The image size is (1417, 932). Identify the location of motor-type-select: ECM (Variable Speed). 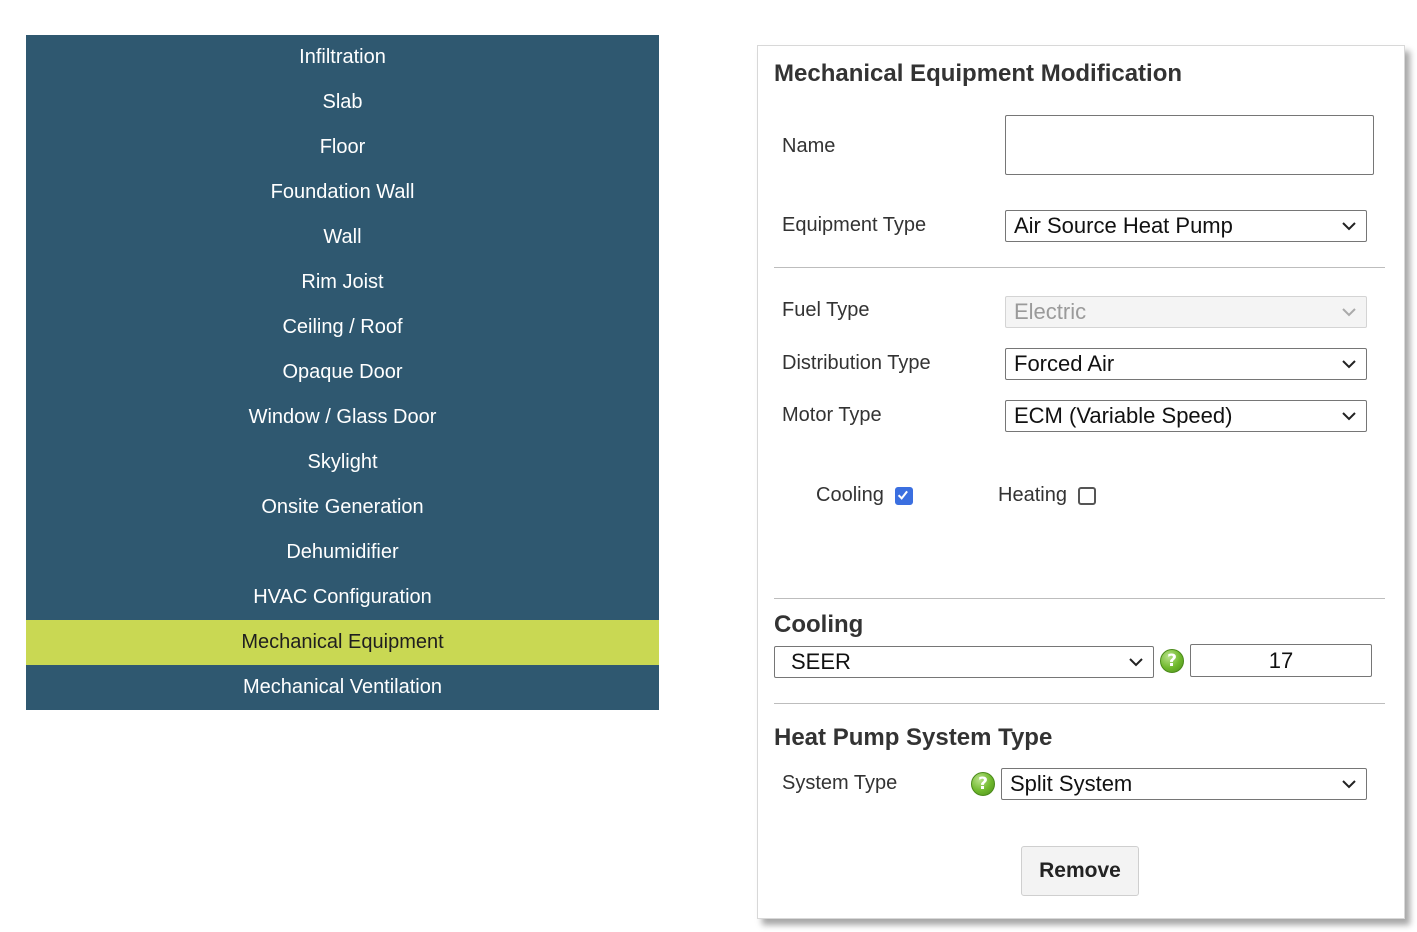
(1186, 416).